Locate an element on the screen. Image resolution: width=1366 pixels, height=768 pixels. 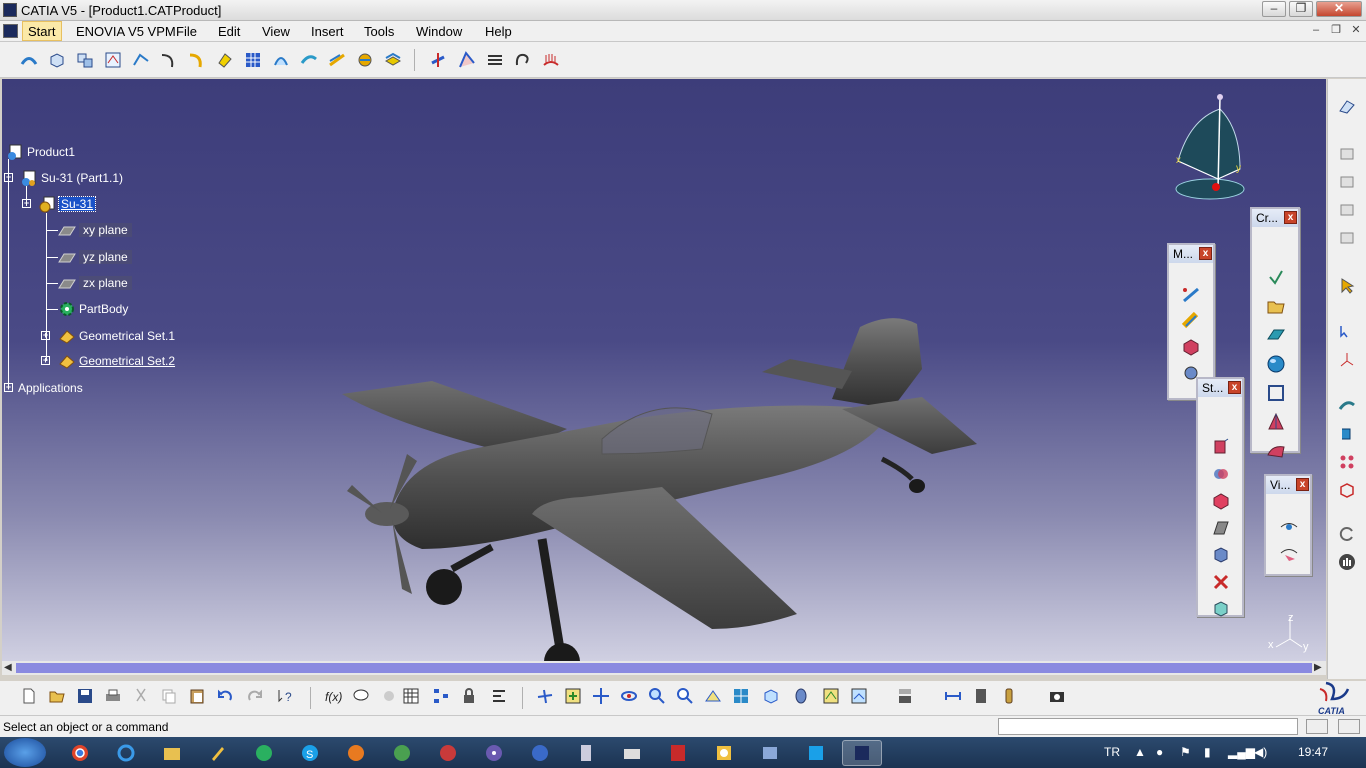
taskbar-explorer-icon is located at coordinates (172, 753).